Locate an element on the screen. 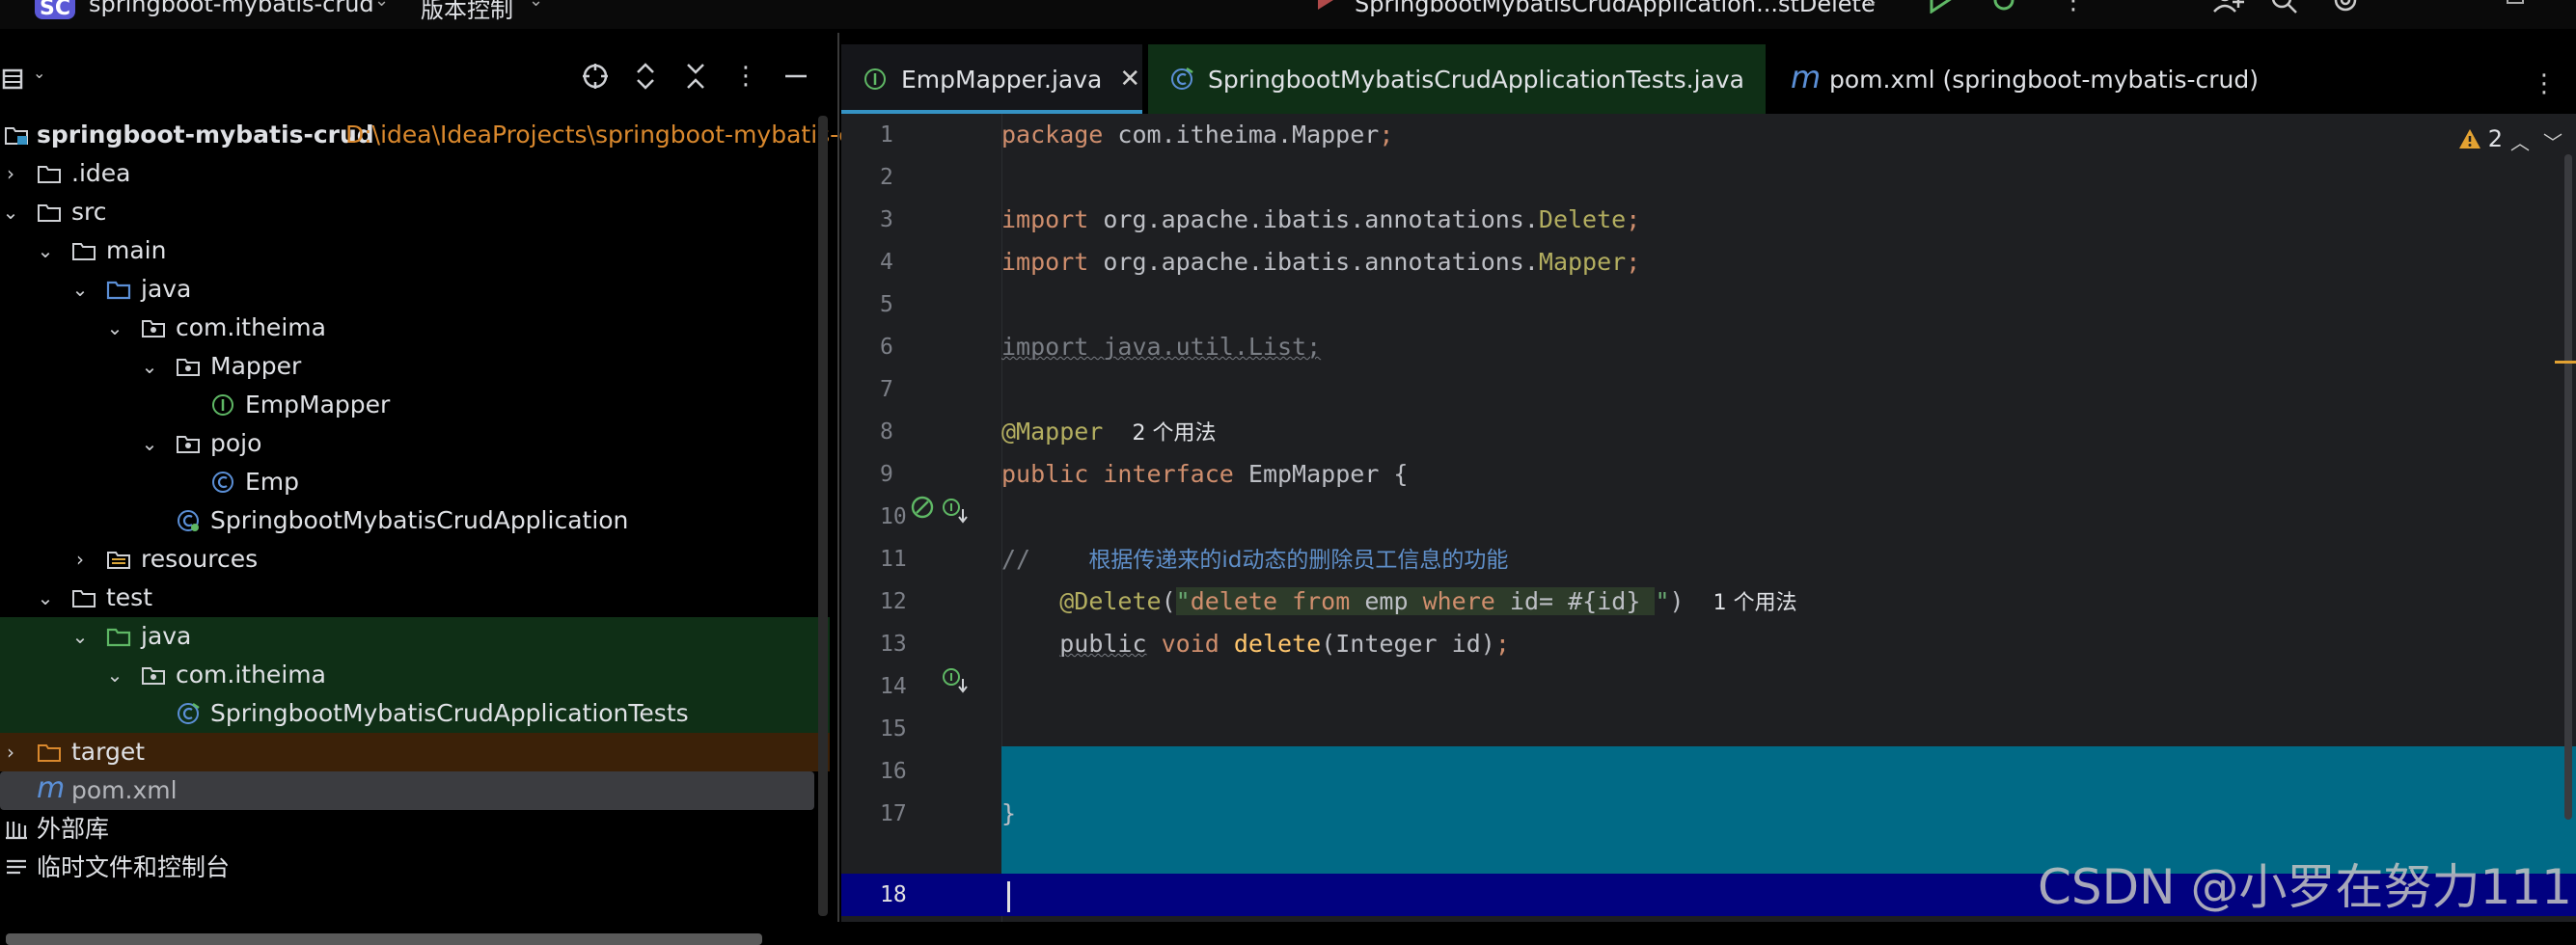 The height and width of the screenshot is (945, 2576). tree-item-label: .idea is located at coordinates (101, 173).